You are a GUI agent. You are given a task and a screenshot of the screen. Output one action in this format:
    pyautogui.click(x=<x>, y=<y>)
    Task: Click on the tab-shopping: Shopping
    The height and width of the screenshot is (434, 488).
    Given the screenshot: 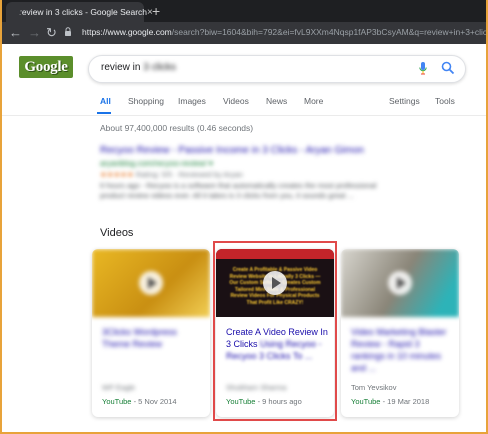 What is the action you would take?
    pyautogui.click(x=146, y=101)
    